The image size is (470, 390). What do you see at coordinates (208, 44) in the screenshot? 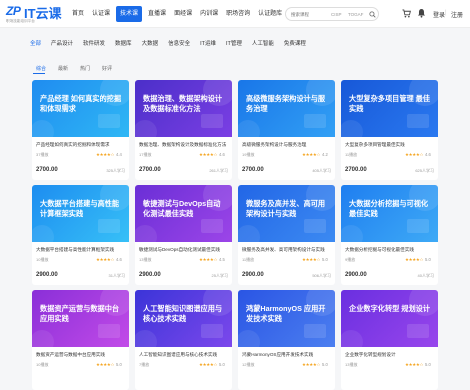
I see `category-item: IT运维` at bounding box center [208, 44].